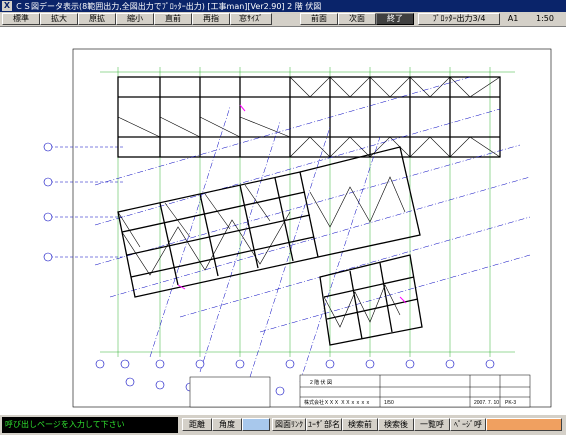  What do you see at coordinates (211, 19) in the screenshot?
I see `redraw-button: 再指` at bounding box center [211, 19].